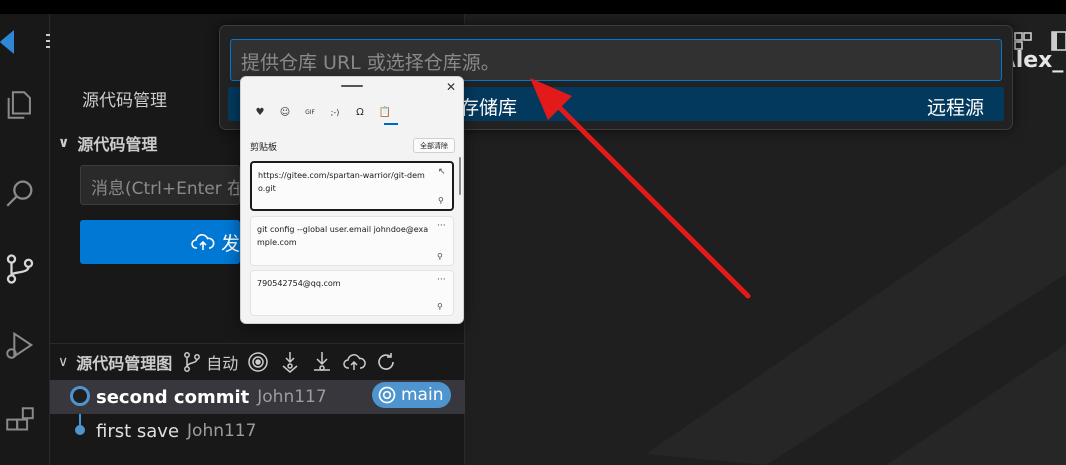  I want to click on search-icon, so click(20, 193).